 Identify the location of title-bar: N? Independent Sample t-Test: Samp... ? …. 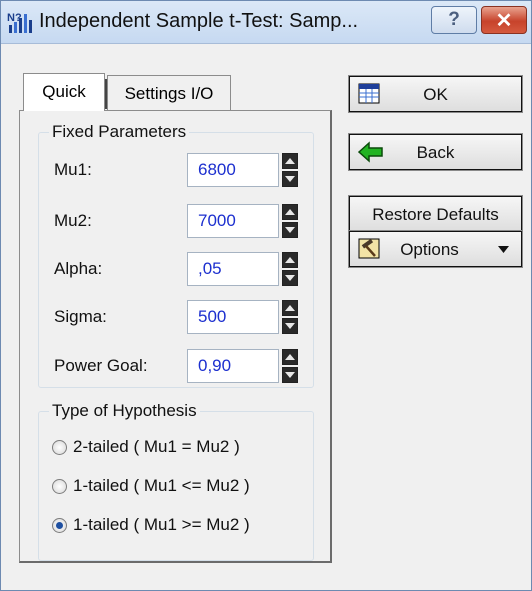
(266, 22).